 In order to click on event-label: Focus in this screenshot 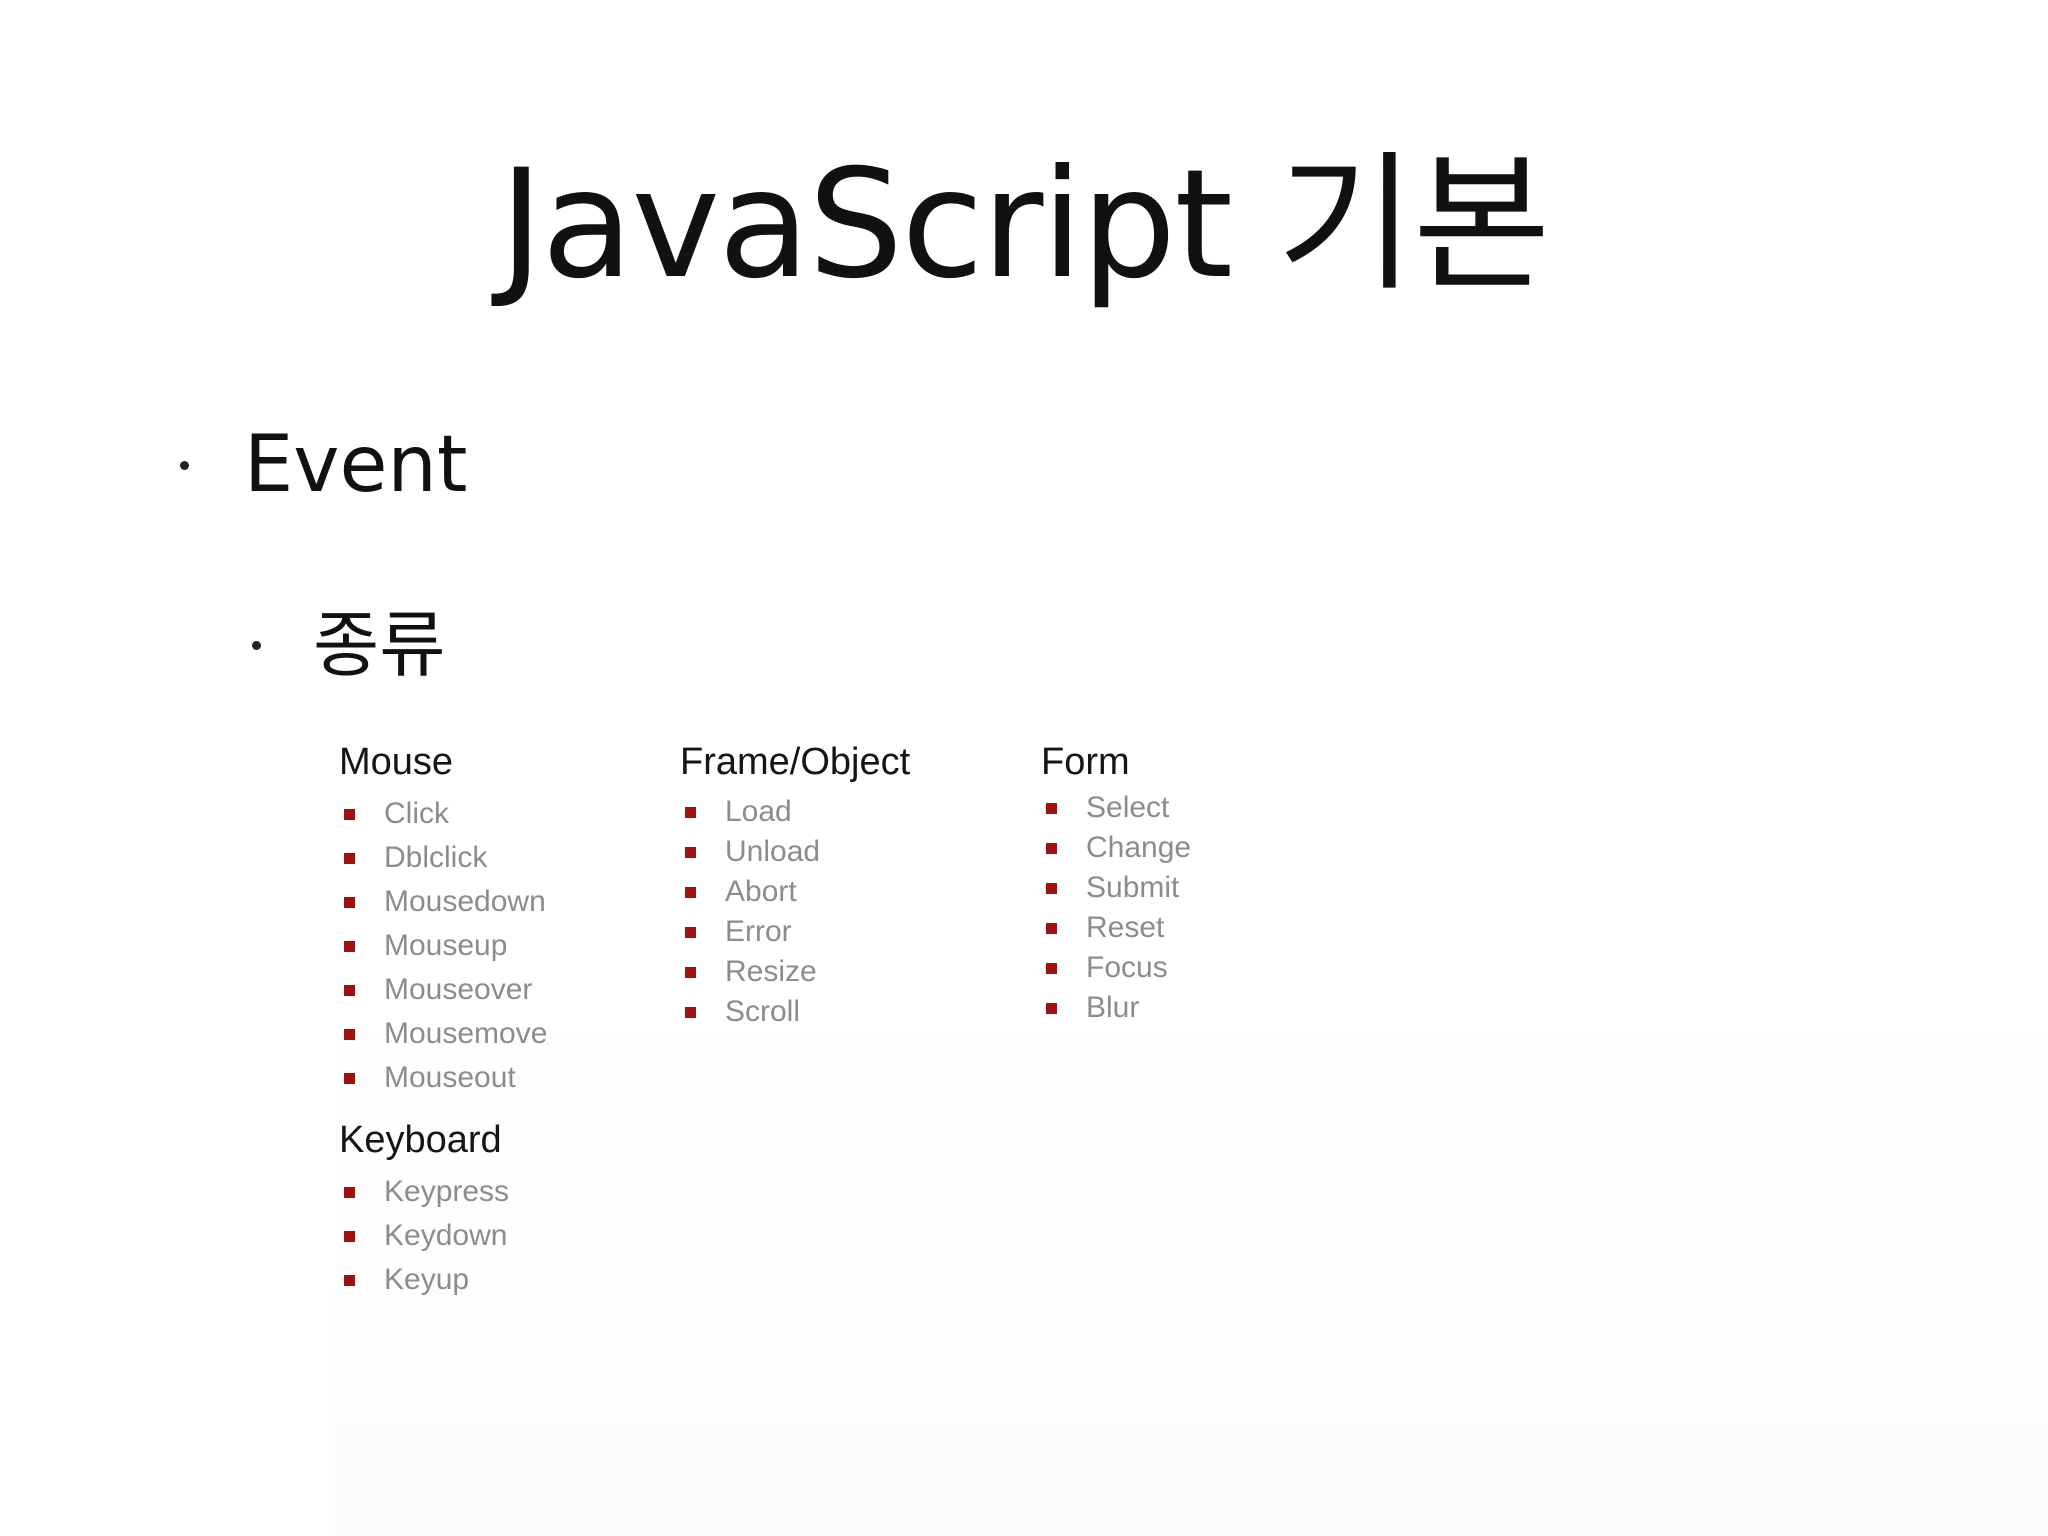, I will do `click(1127, 967)`.